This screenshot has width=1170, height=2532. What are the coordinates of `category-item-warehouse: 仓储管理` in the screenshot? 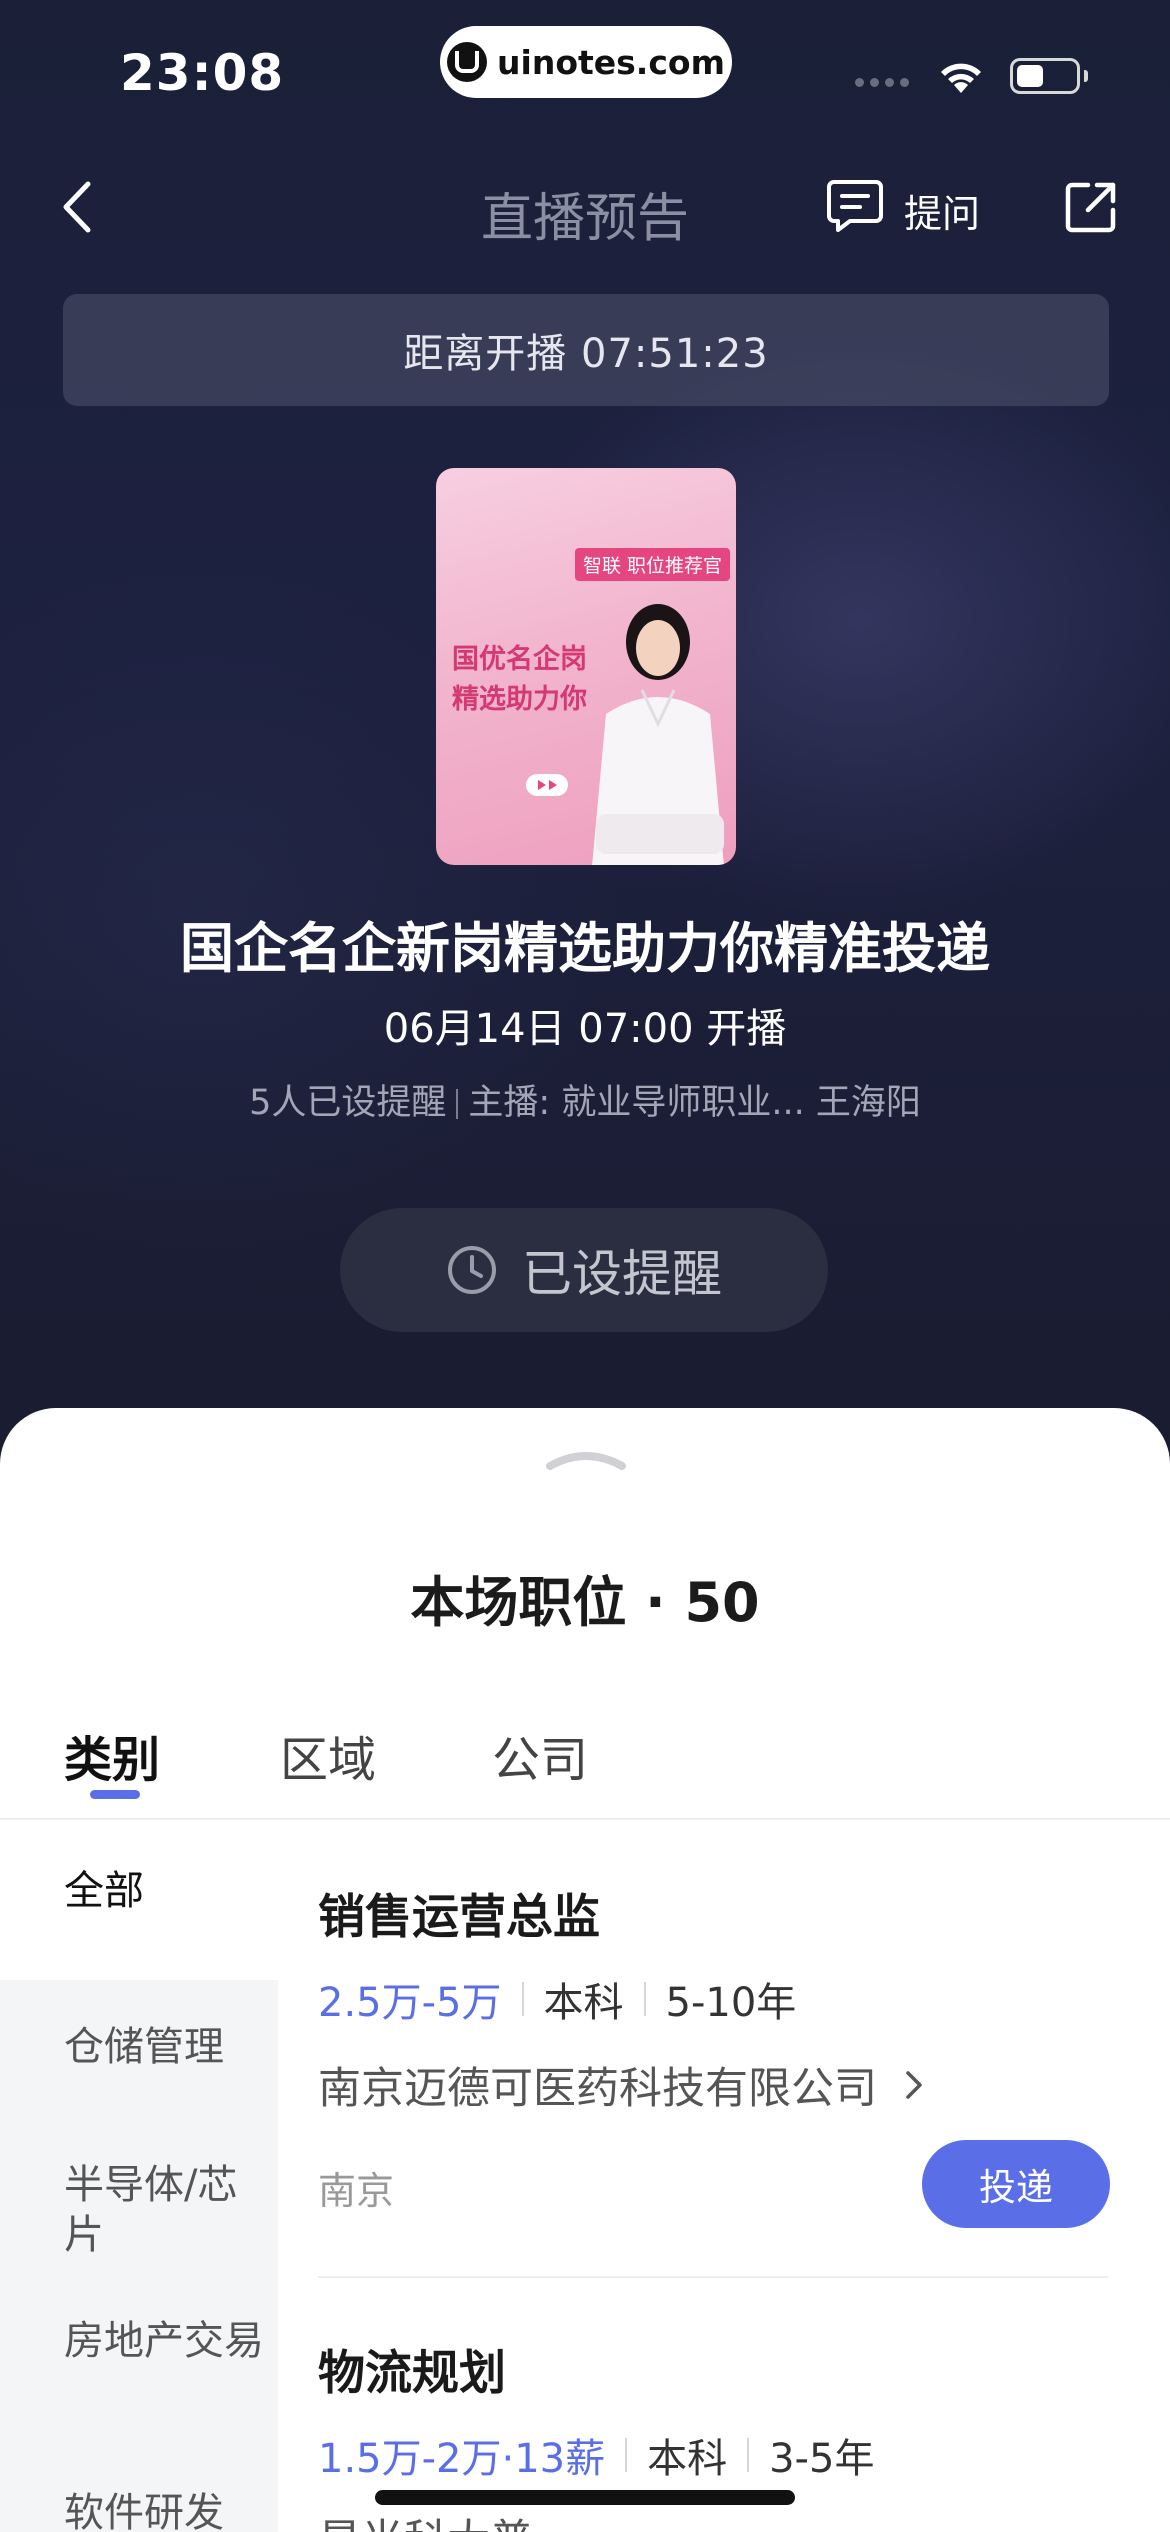 It's located at (164, 2047).